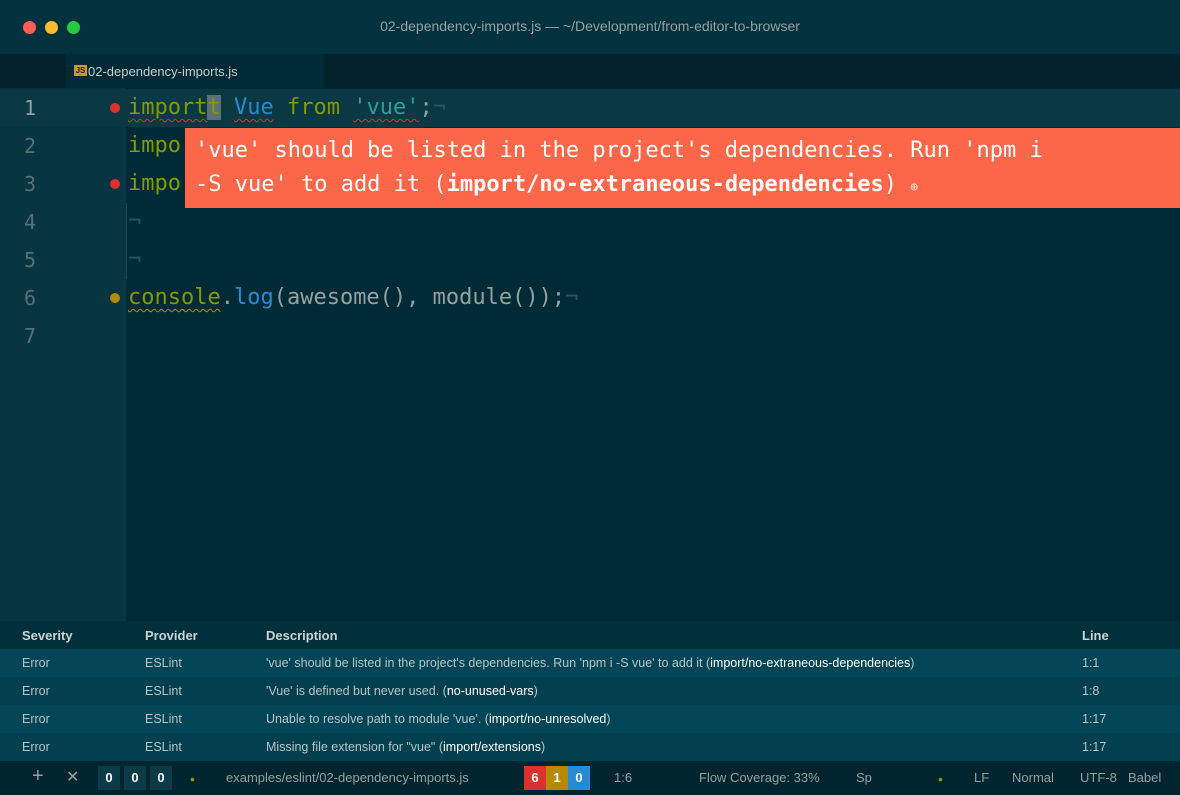 The image size is (1180, 795). I want to click on error-count-badge: 6, so click(535, 778).